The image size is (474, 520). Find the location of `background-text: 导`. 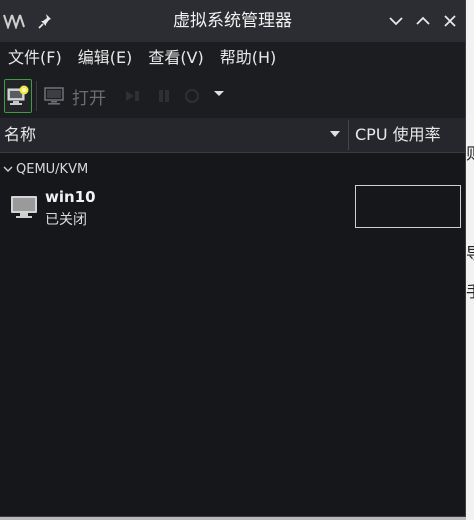

background-text: 导 is located at coordinates (470, 254).